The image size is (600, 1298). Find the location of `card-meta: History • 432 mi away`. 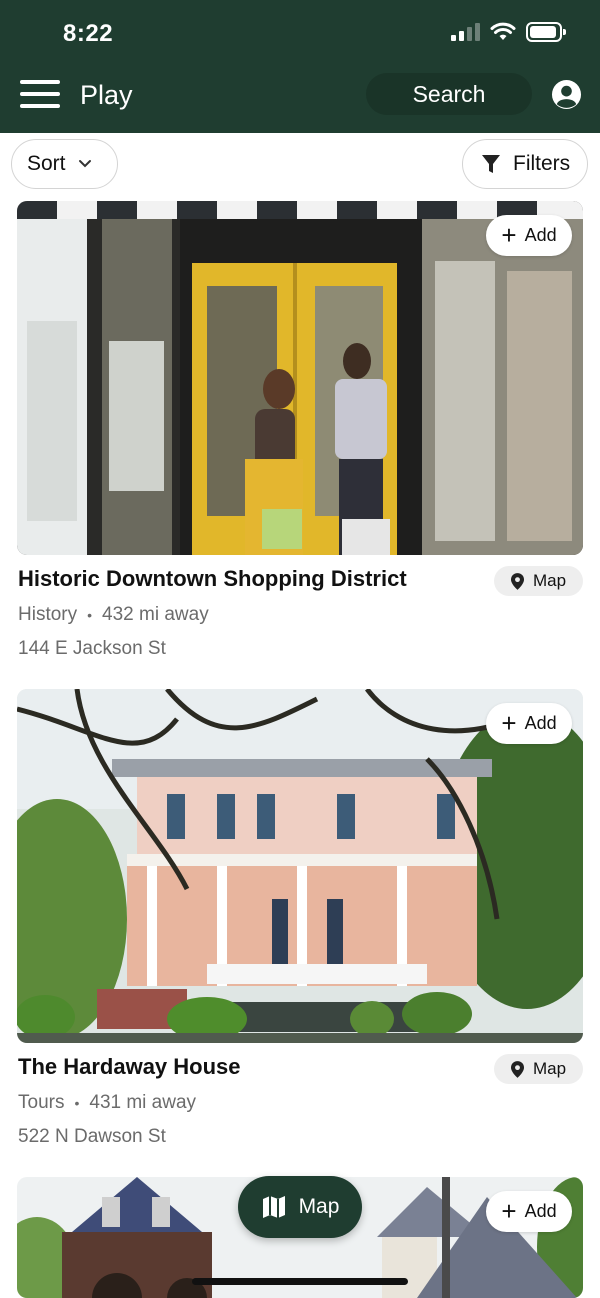

card-meta: History • 432 mi away is located at coordinates (113, 615).